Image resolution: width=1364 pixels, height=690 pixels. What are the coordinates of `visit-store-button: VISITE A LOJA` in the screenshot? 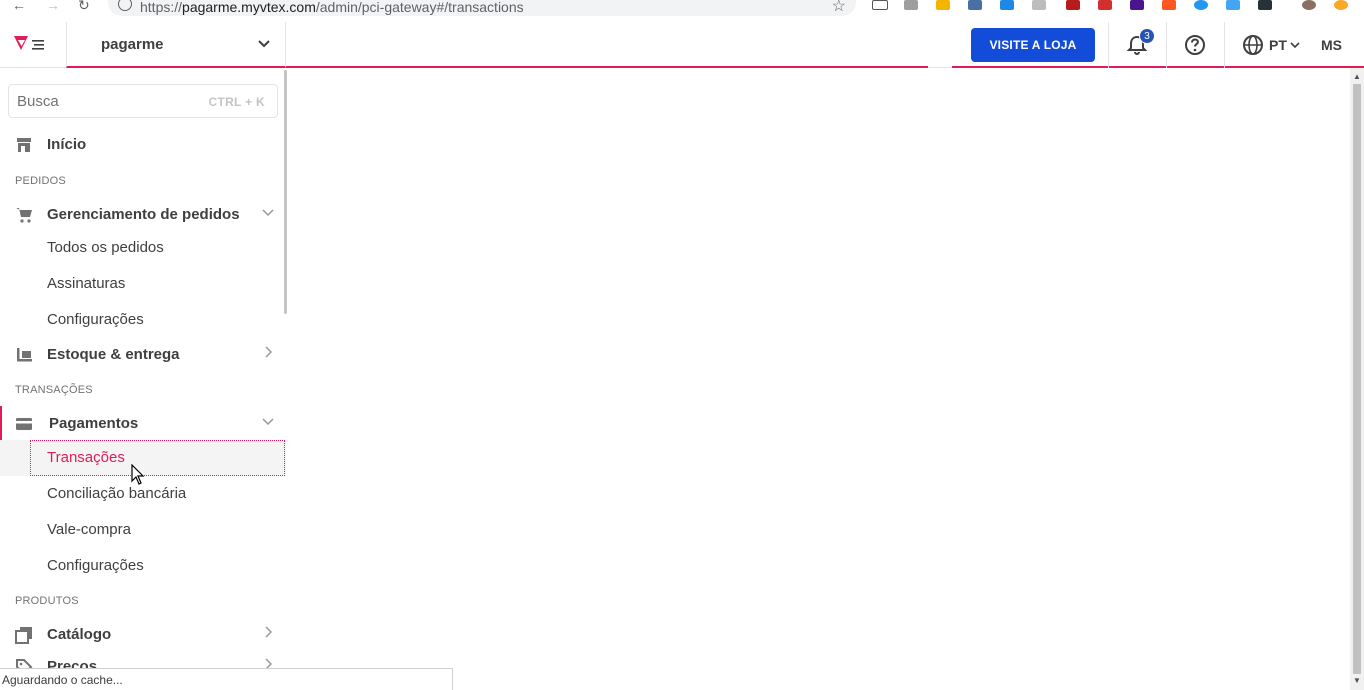 It's located at (1033, 45).